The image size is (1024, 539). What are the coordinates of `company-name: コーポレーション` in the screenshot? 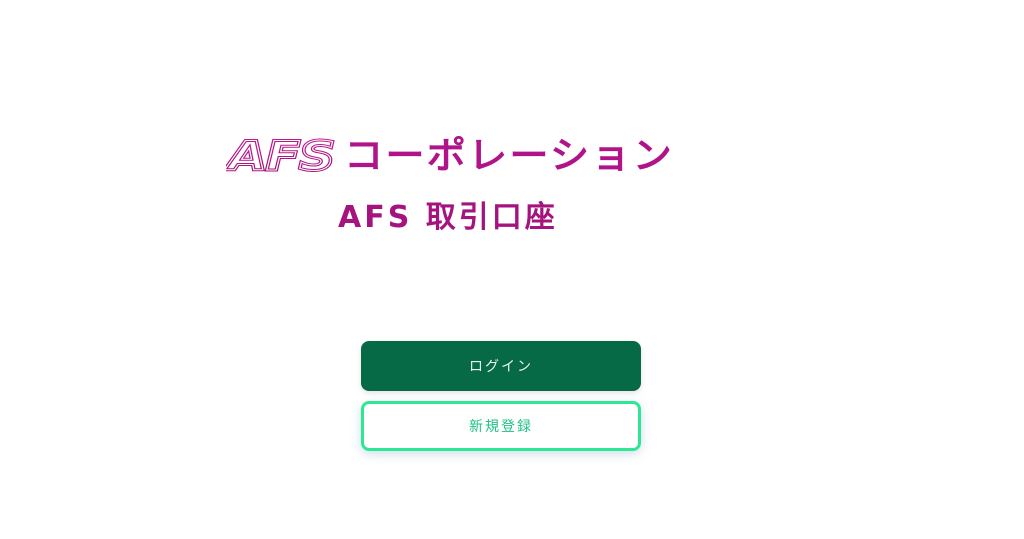 It's located at (509, 155).